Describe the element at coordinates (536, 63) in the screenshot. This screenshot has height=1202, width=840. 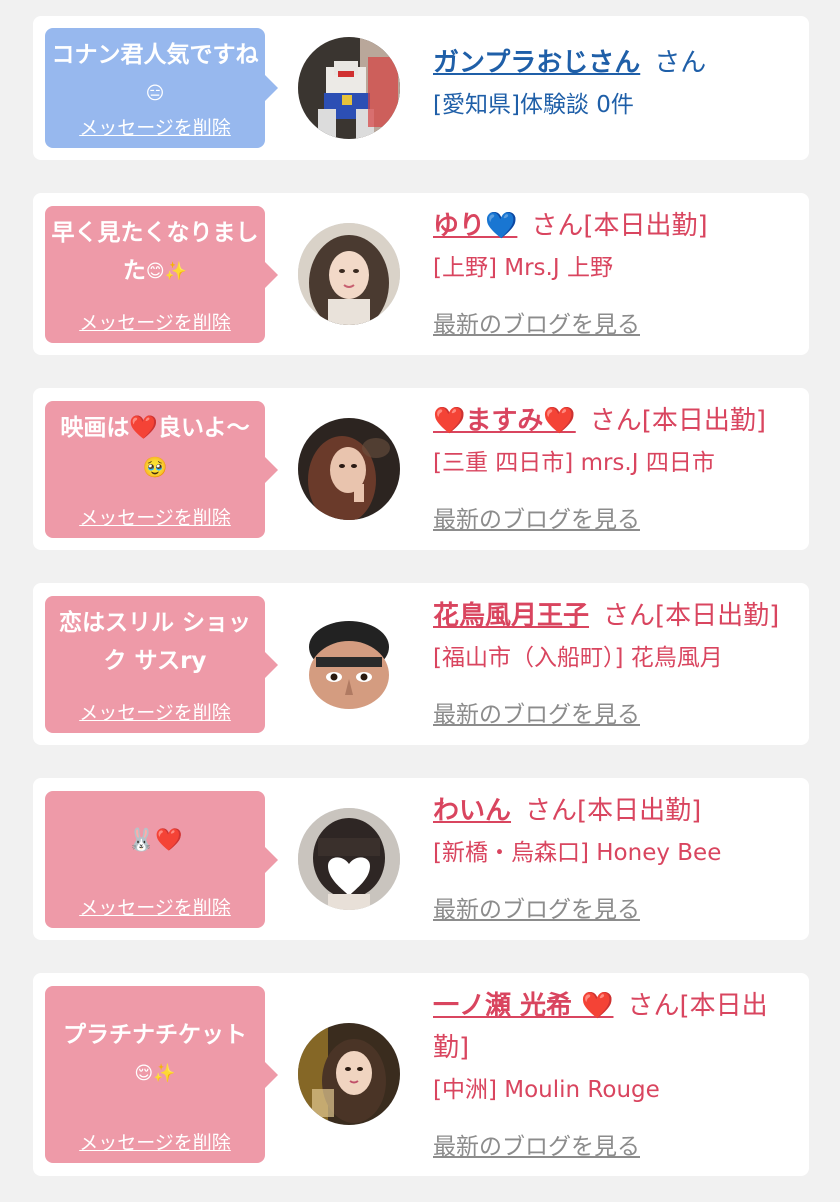
I see `user-name-link: ガンプラおじさん` at that location.